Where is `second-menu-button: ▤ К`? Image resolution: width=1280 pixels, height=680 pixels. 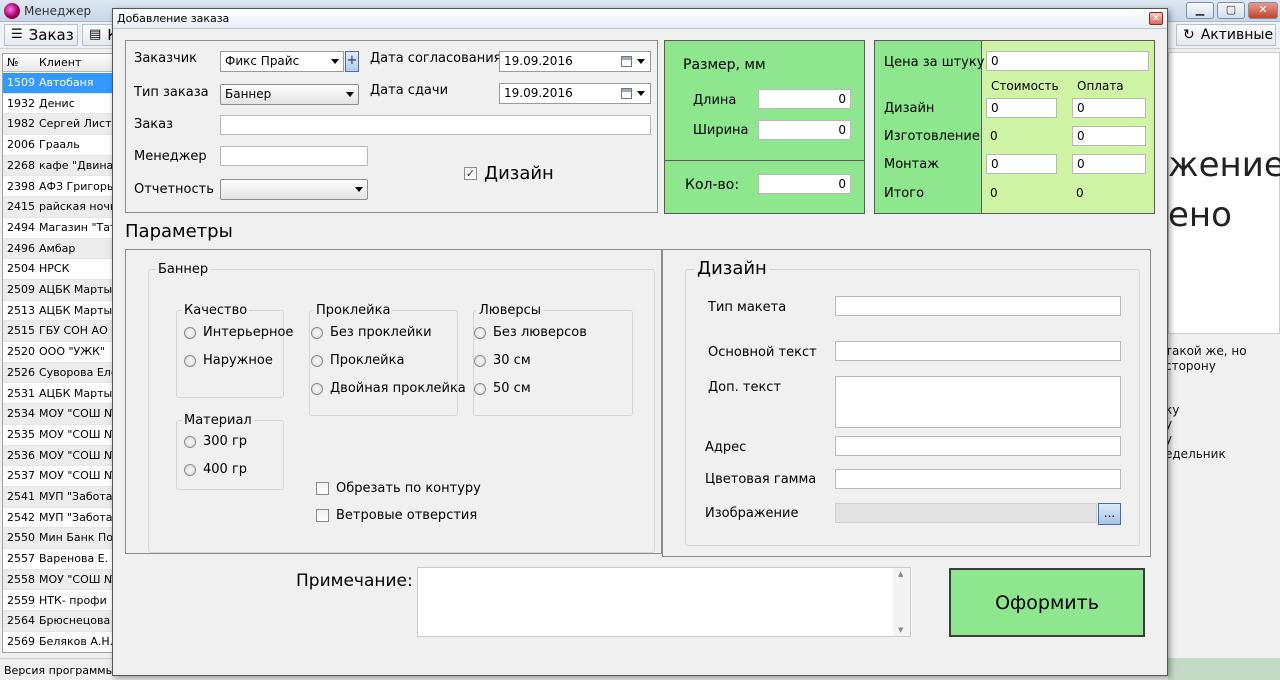
second-menu-button: ▤ К is located at coordinates (100, 35).